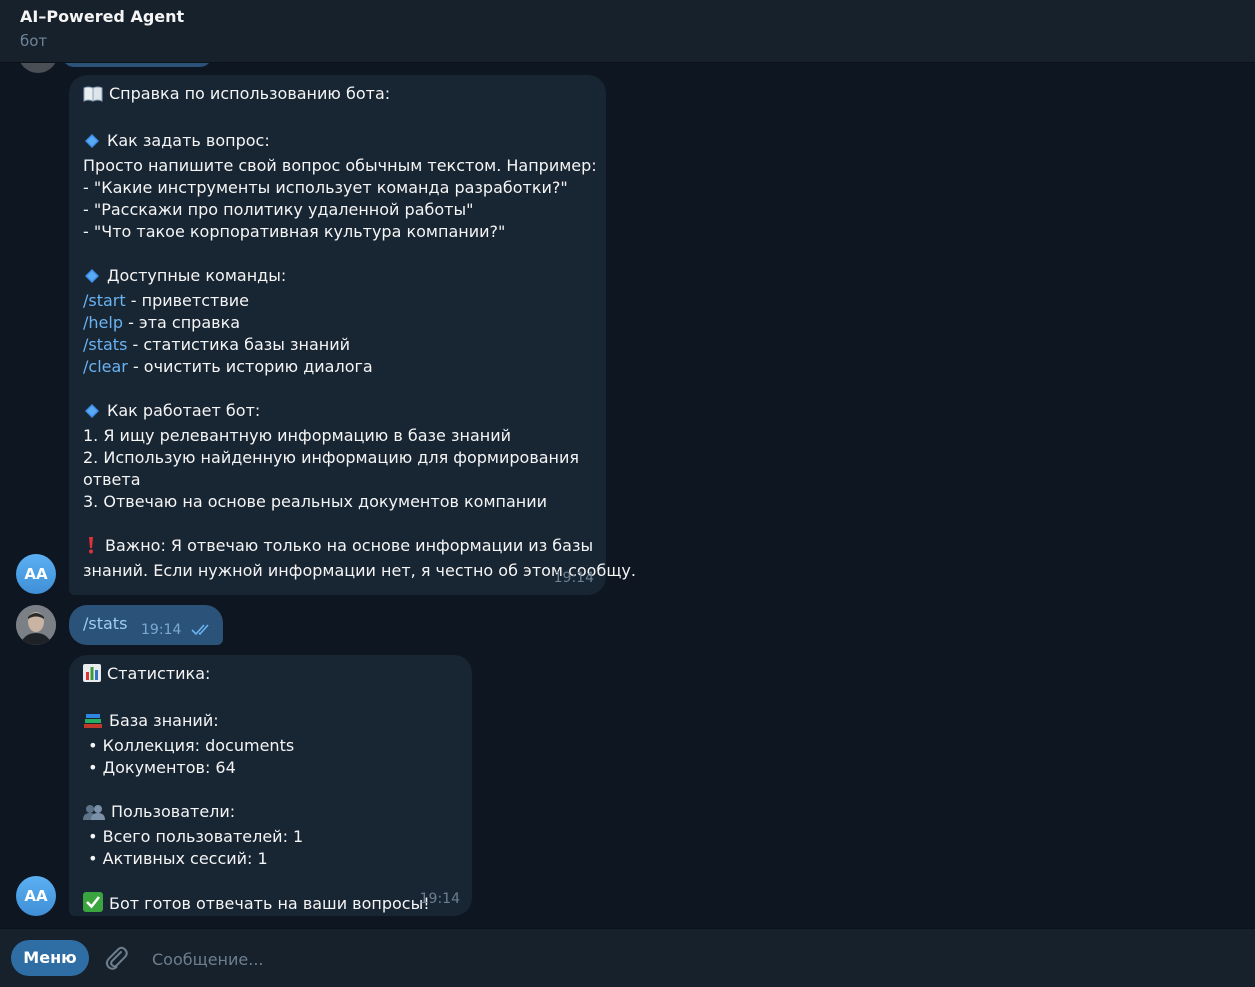  Describe the element at coordinates (269, 903) in the screenshot. I see `stats-ready-text: Бот готов отвечать на ваши вопросы!` at that location.